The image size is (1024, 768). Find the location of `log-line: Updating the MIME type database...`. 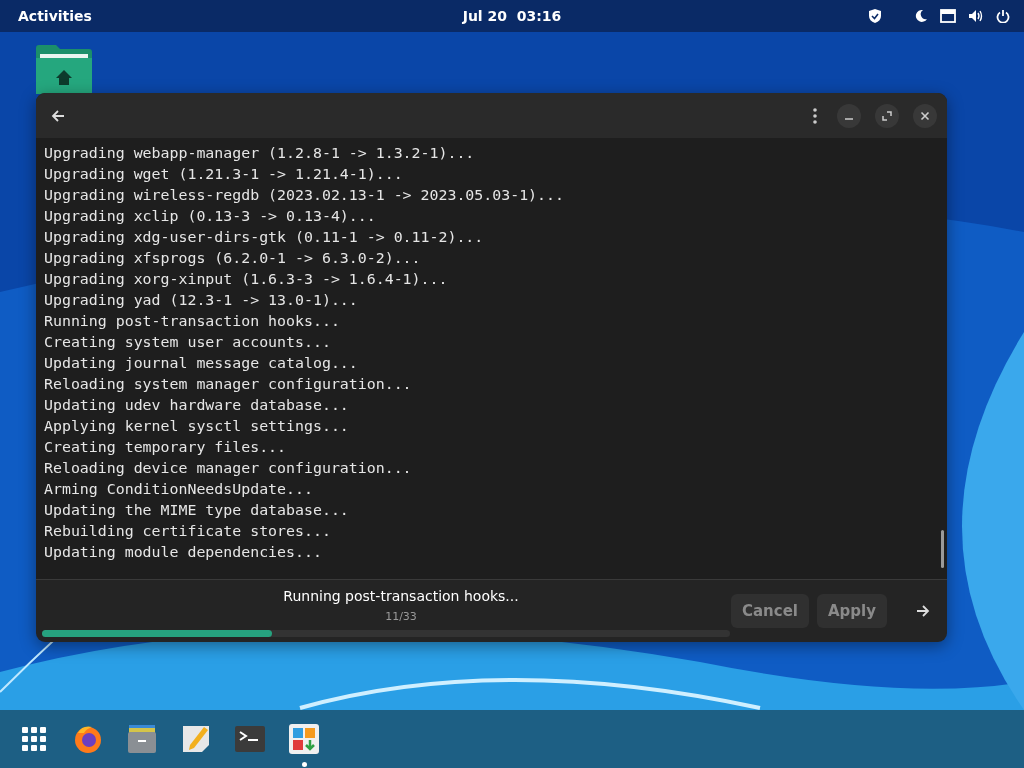

log-line: Updating the MIME type database... is located at coordinates (196, 510).